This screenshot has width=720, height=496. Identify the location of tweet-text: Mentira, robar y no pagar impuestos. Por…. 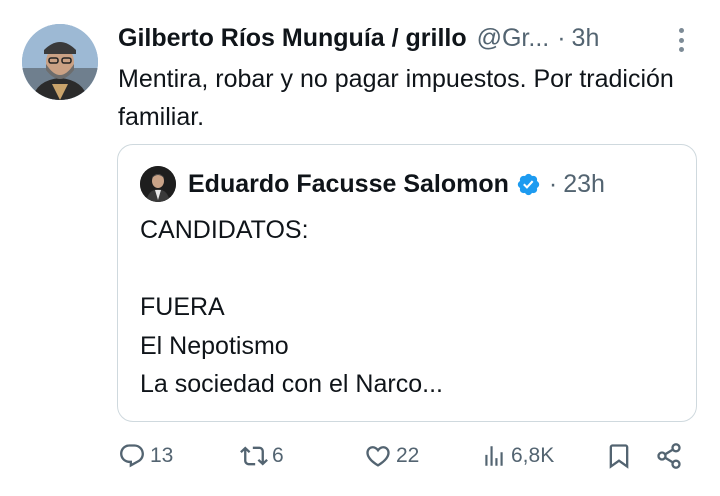
(396, 98).